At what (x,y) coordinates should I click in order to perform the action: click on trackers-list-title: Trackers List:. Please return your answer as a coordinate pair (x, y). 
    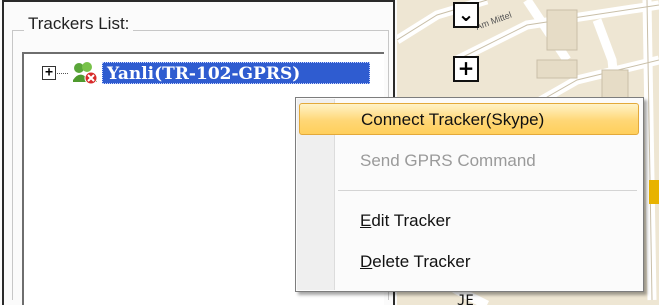
    Looking at the image, I should click on (79, 24).